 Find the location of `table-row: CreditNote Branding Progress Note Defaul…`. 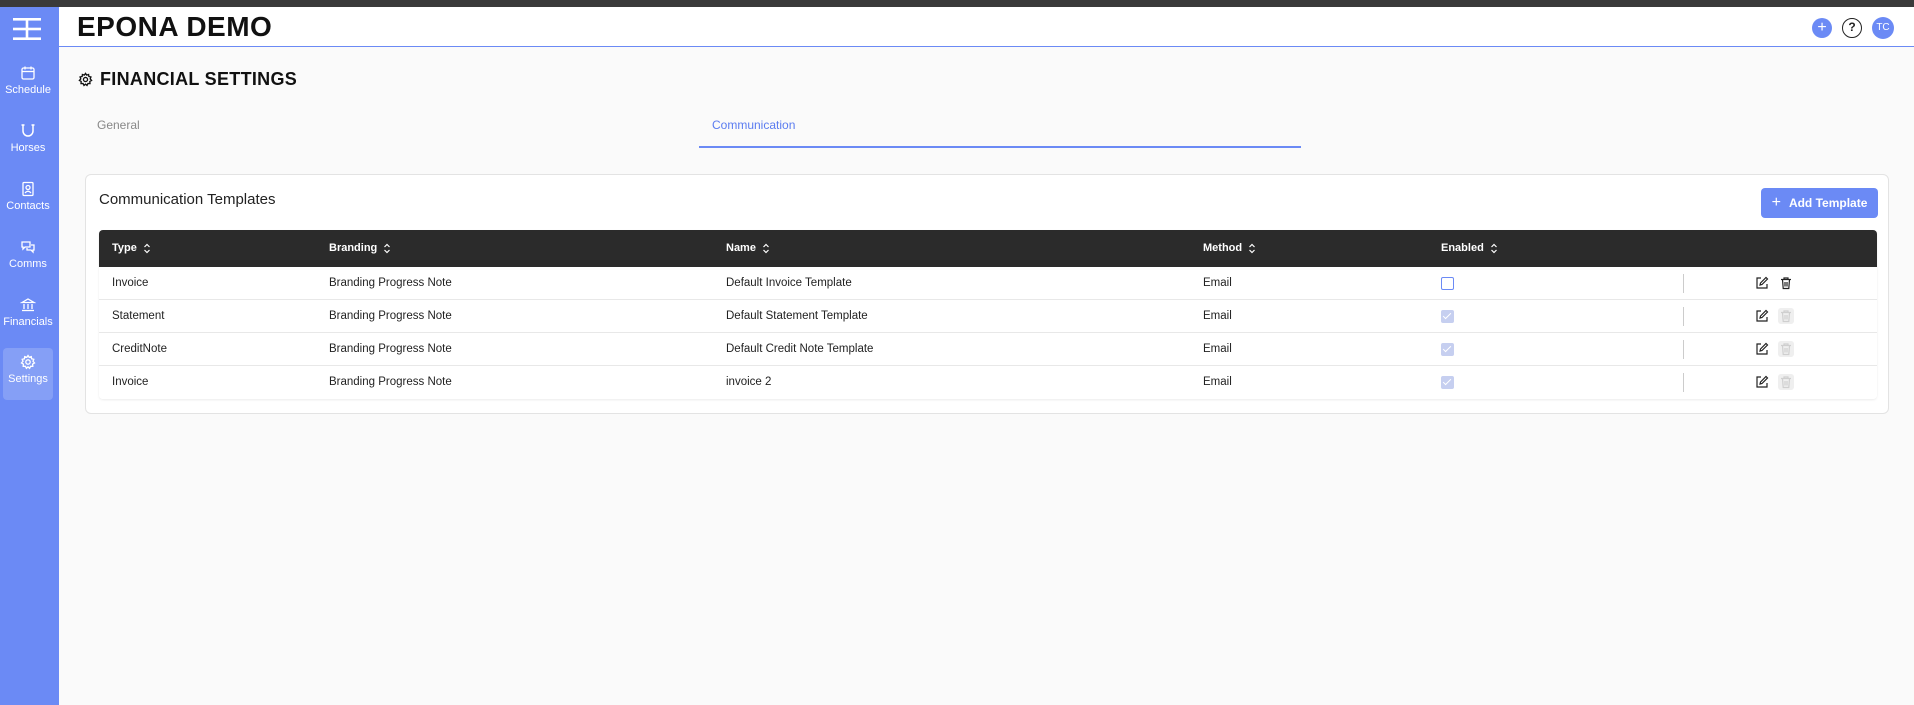

table-row: CreditNote Branding Progress Note Defaul… is located at coordinates (988, 349).